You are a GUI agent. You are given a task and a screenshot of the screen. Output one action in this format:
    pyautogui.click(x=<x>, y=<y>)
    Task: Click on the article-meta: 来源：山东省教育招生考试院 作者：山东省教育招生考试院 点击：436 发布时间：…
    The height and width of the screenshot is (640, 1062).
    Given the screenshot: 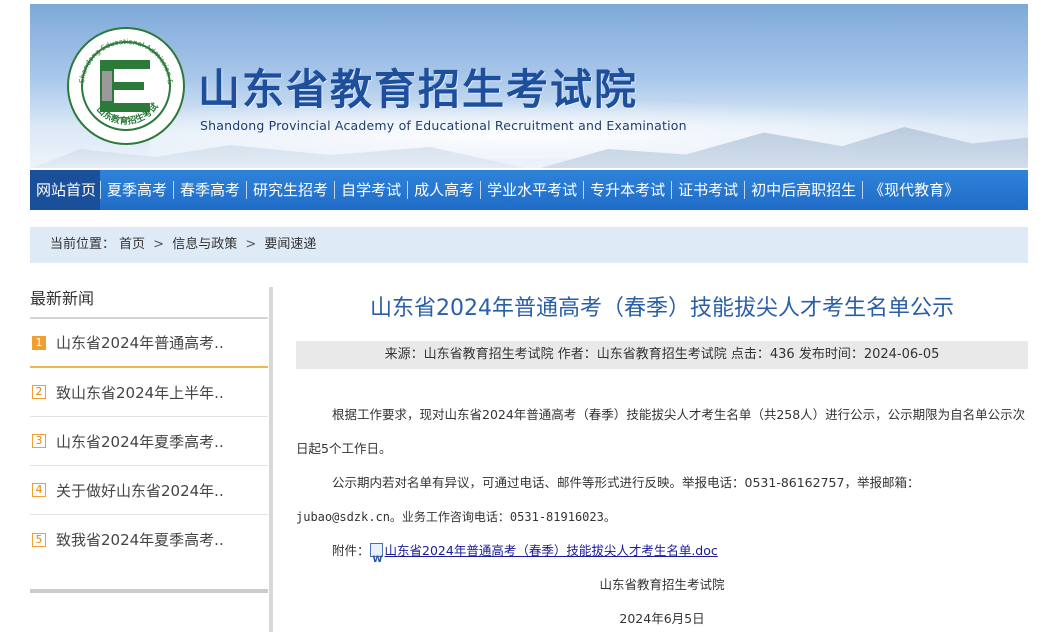 What is the action you would take?
    pyautogui.click(x=662, y=355)
    